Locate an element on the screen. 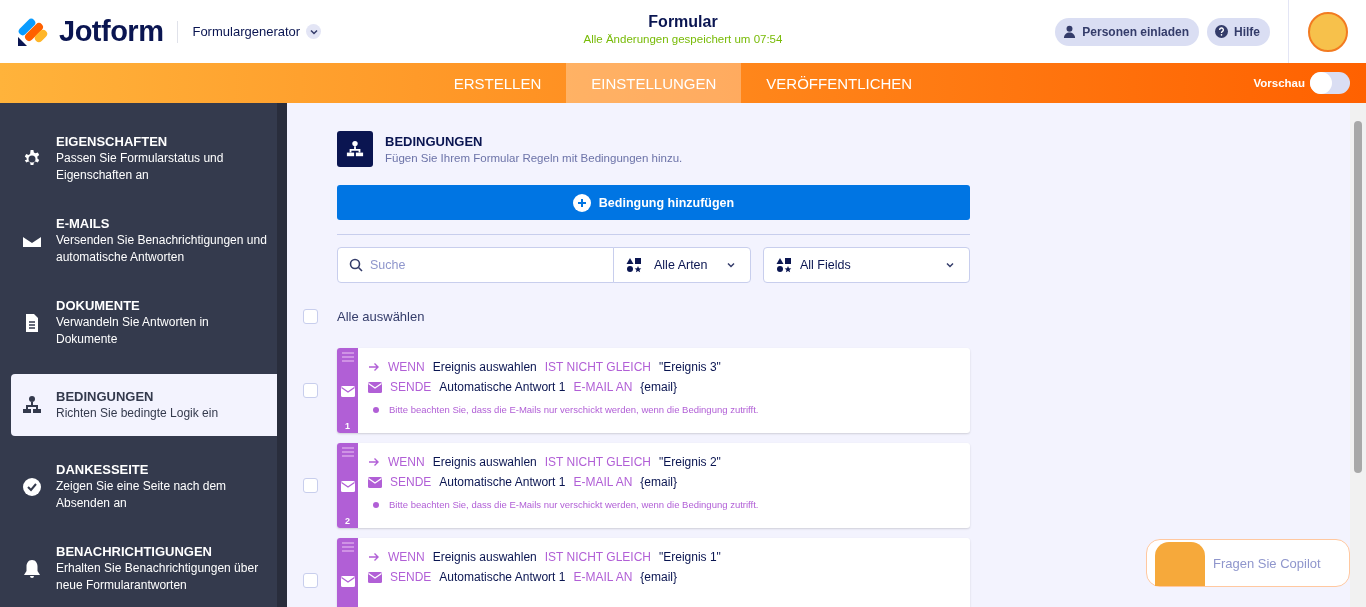 The image size is (1366, 607). rule-number: 2 is located at coordinates (347, 521).